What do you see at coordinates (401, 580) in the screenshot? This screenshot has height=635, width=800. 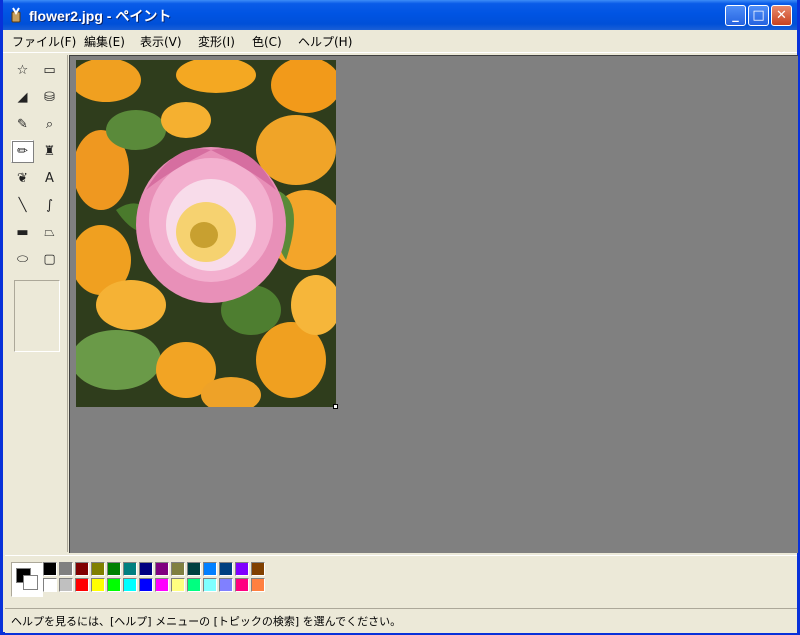 I see `color-palette` at bounding box center [401, 580].